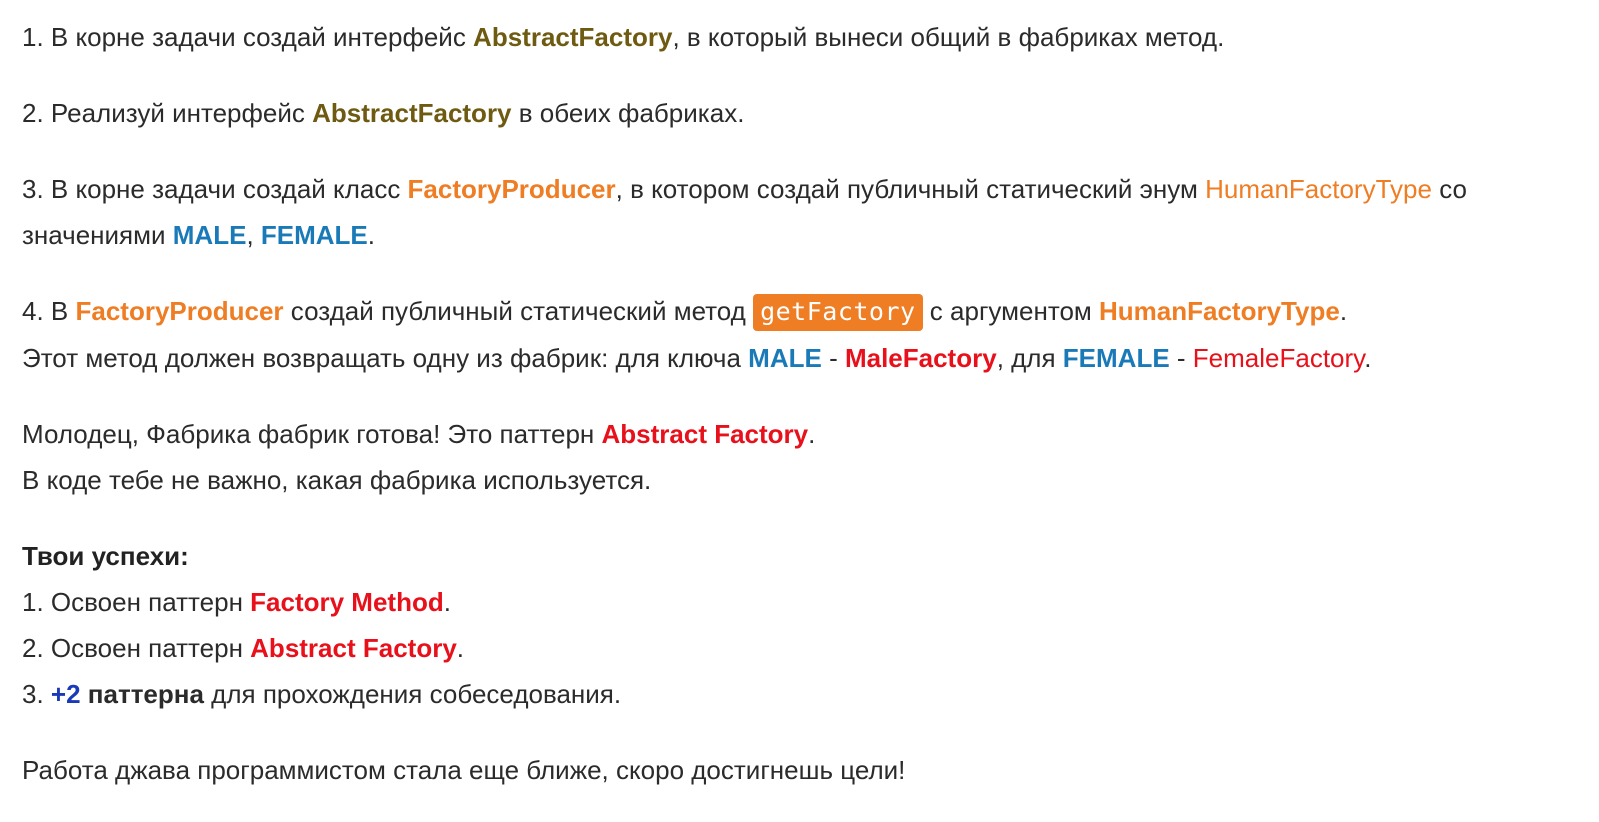 The image size is (1599, 822). Describe the element at coordinates (347, 602) in the screenshot. I see `factory-method-pattern-name: Factory Method` at that location.